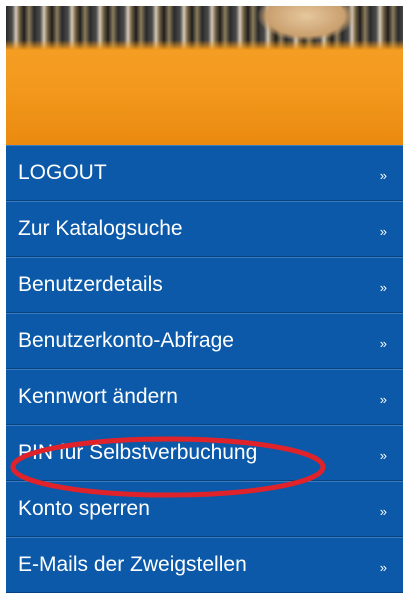 The width and height of the screenshot is (403, 593). I want to click on menu-item-account-query: Benutzerkonto-Abfrage », so click(204, 341).